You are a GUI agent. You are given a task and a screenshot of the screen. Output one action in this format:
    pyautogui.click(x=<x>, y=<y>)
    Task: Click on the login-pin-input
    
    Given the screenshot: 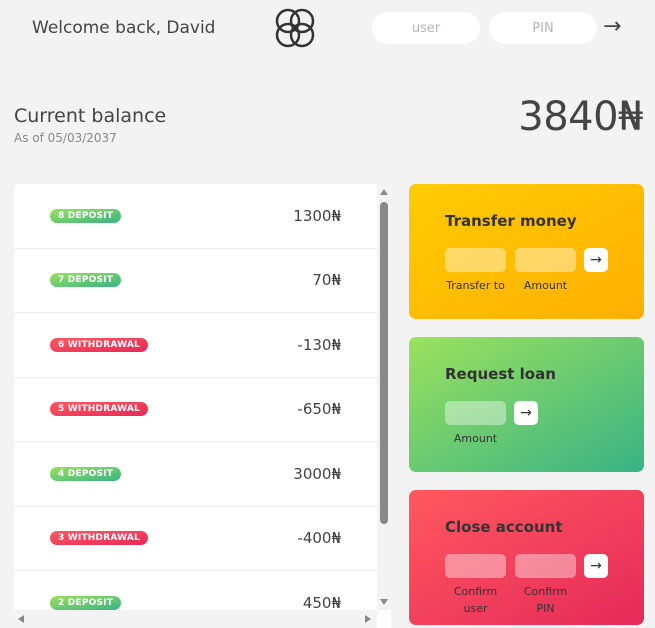 What is the action you would take?
    pyautogui.click(x=543, y=28)
    